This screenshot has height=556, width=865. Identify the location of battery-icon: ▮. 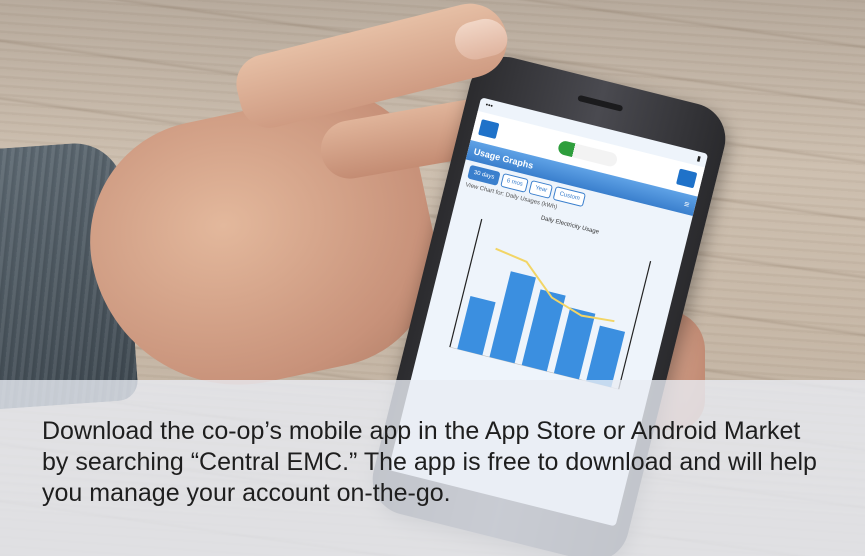
(699, 159).